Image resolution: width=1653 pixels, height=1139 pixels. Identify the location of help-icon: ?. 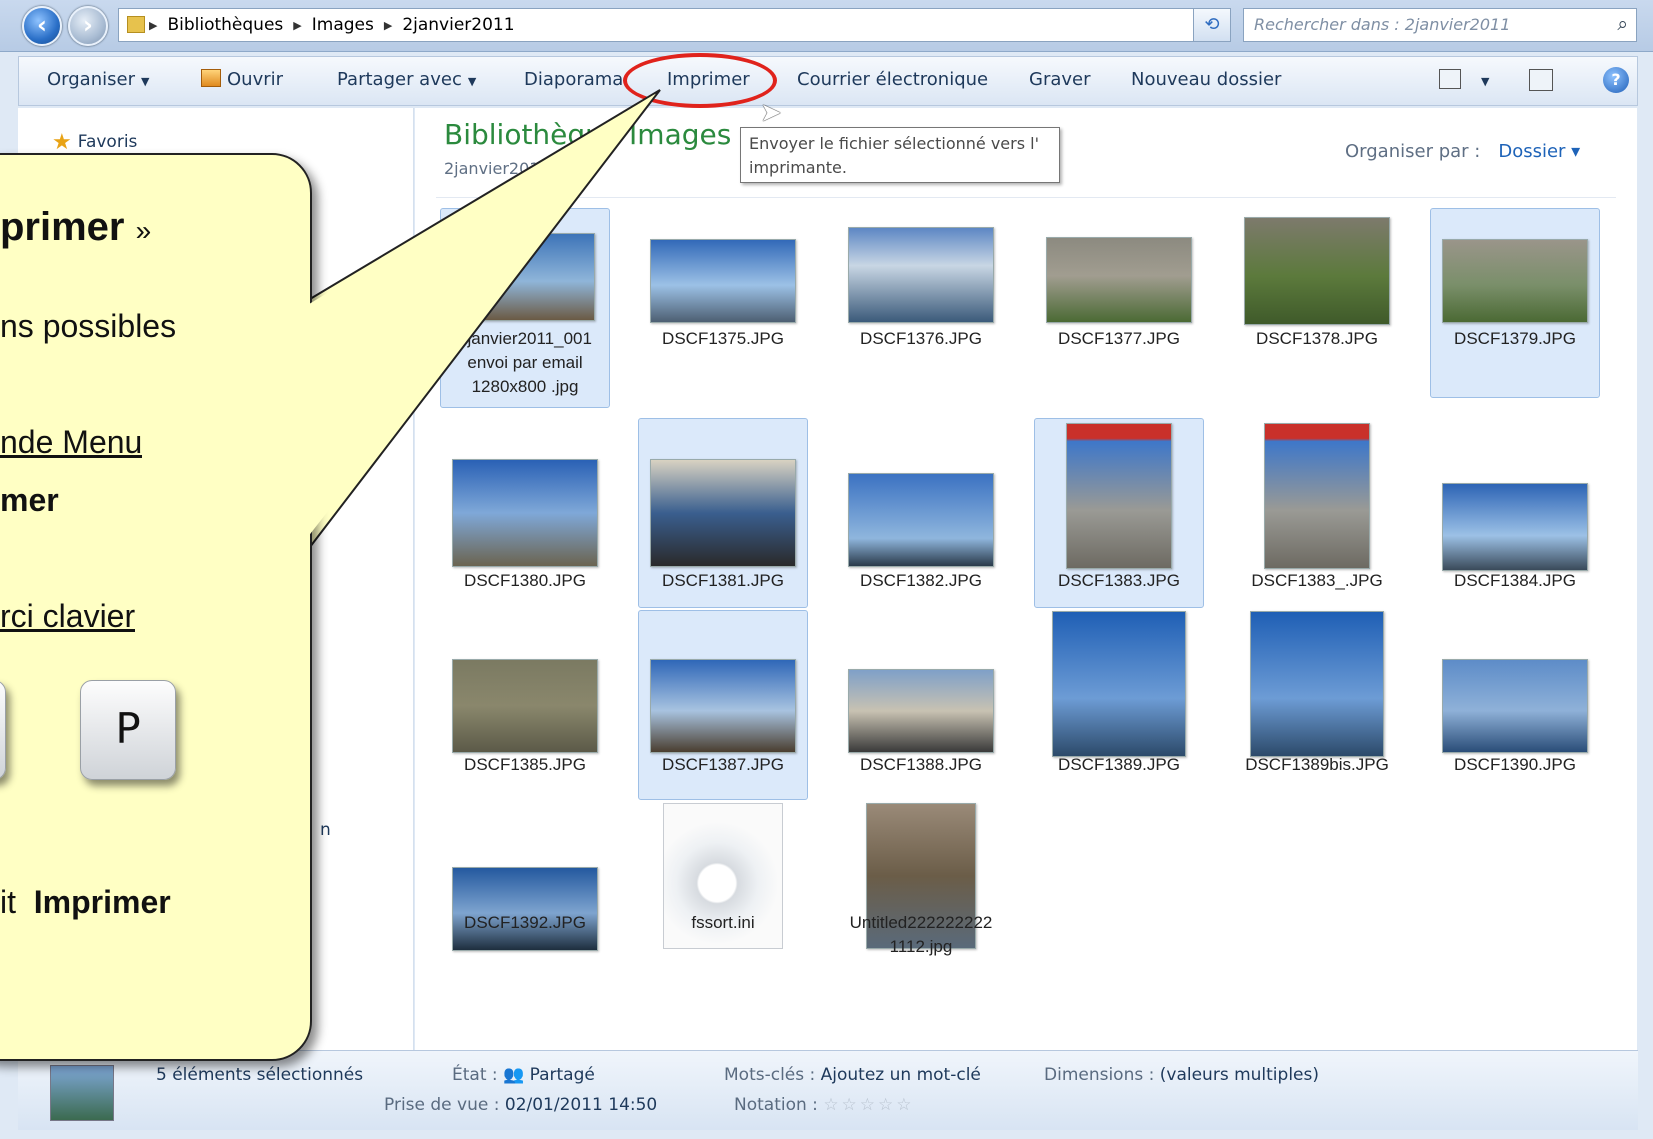
(1616, 80).